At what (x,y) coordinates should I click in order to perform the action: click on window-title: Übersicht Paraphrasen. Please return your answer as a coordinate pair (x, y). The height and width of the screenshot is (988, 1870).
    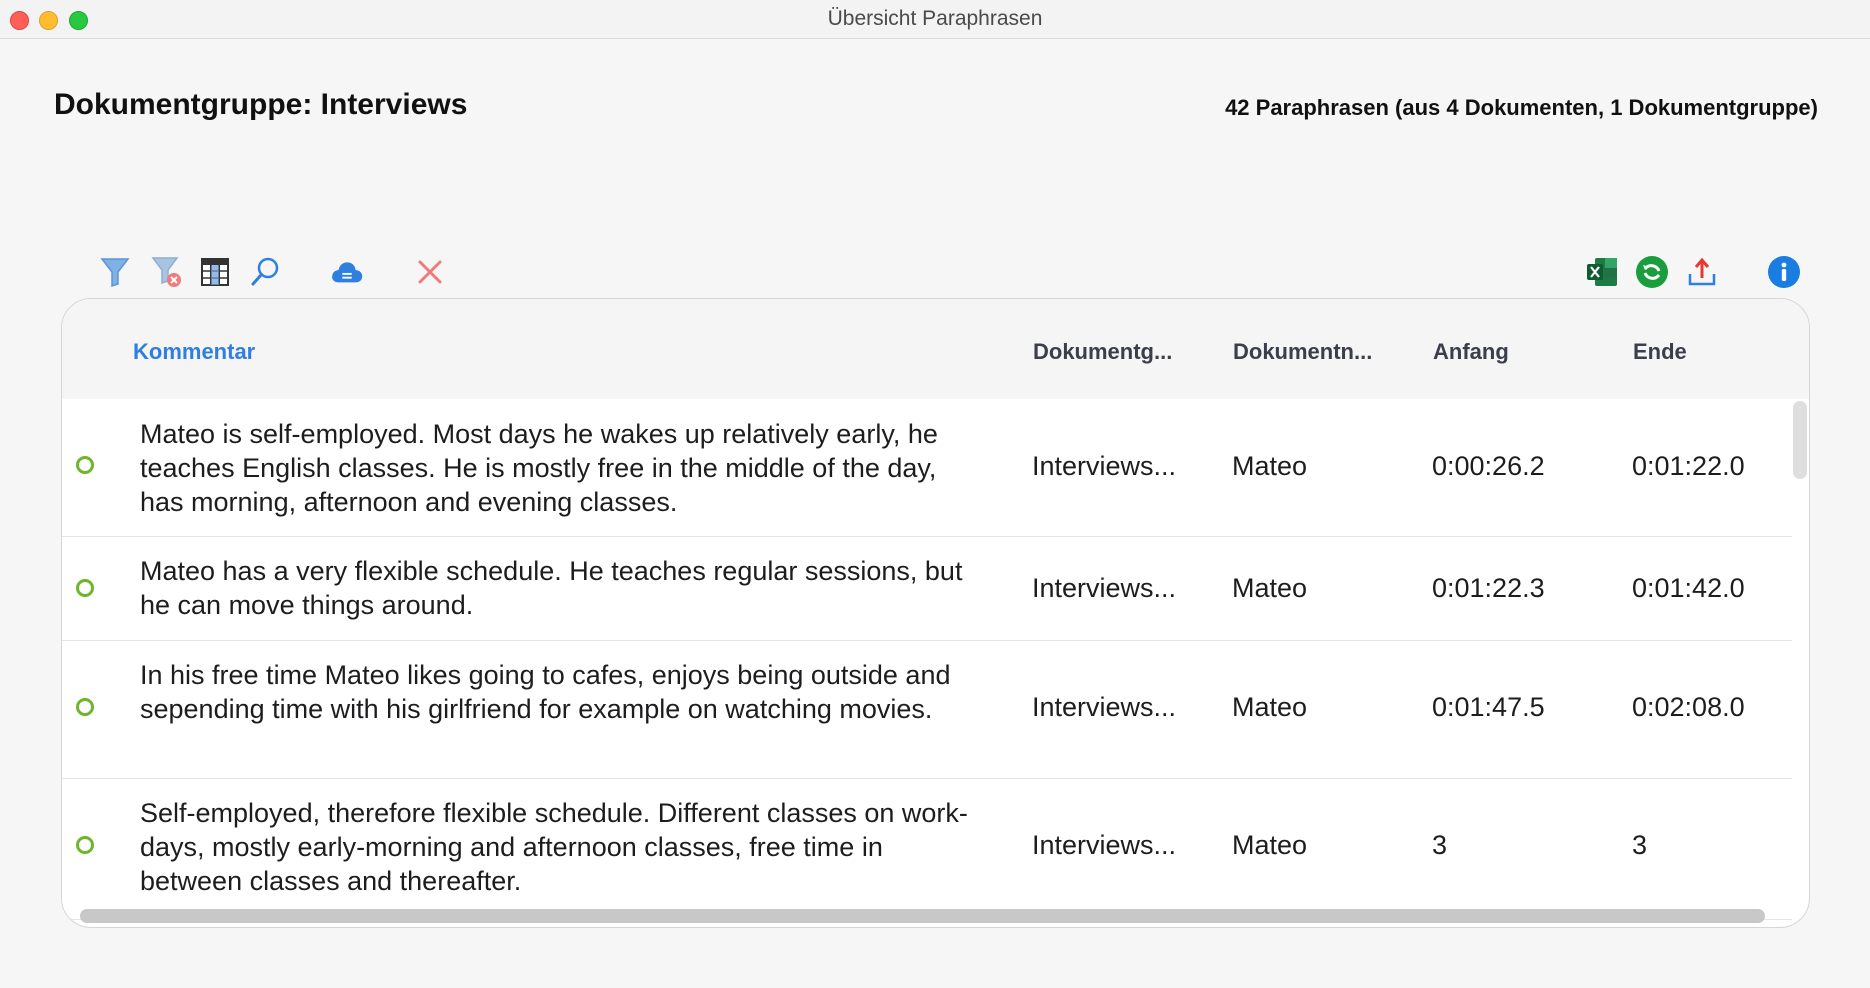
    Looking at the image, I should click on (935, 18).